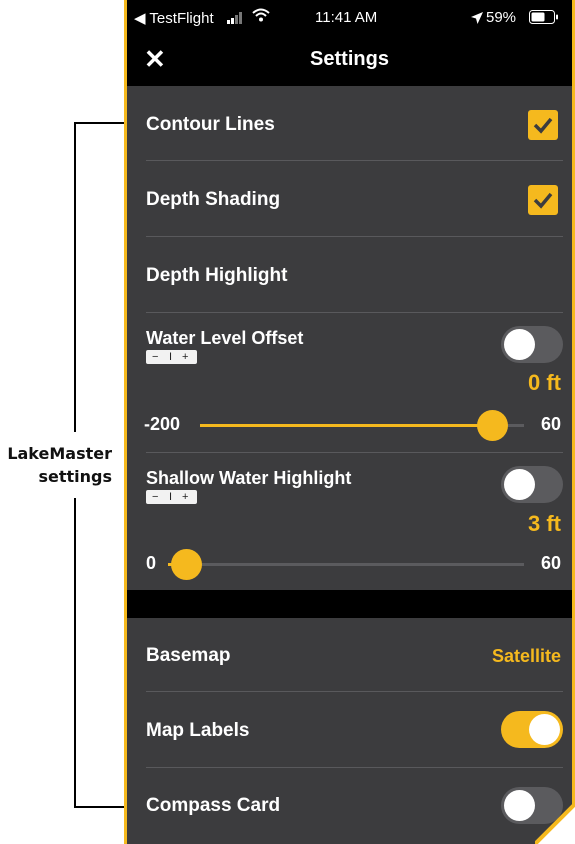 The image size is (575, 844). I want to click on contour-lines-label: Contour Lines, so click(210, 124).